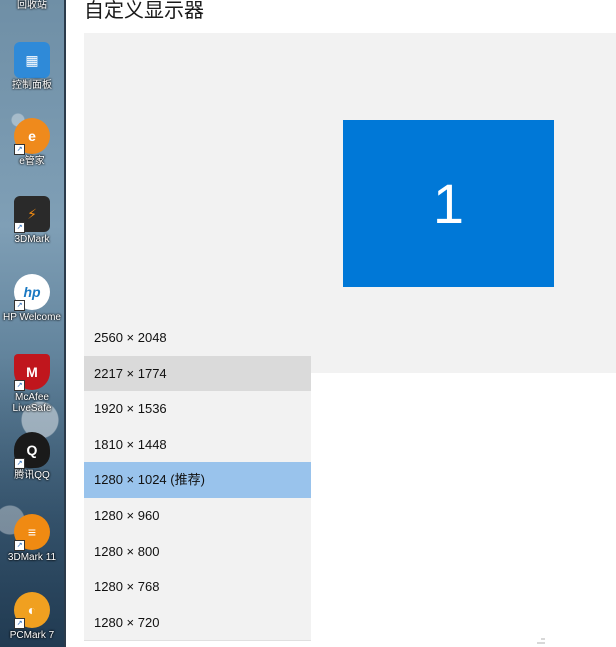 The image size is (616, 647). What do you see at coordinates (32, 464) in the screenshot?
I see `desktop-icon-qq: Q ↗ 腾讯QQ` at bounding box center [32, 464].